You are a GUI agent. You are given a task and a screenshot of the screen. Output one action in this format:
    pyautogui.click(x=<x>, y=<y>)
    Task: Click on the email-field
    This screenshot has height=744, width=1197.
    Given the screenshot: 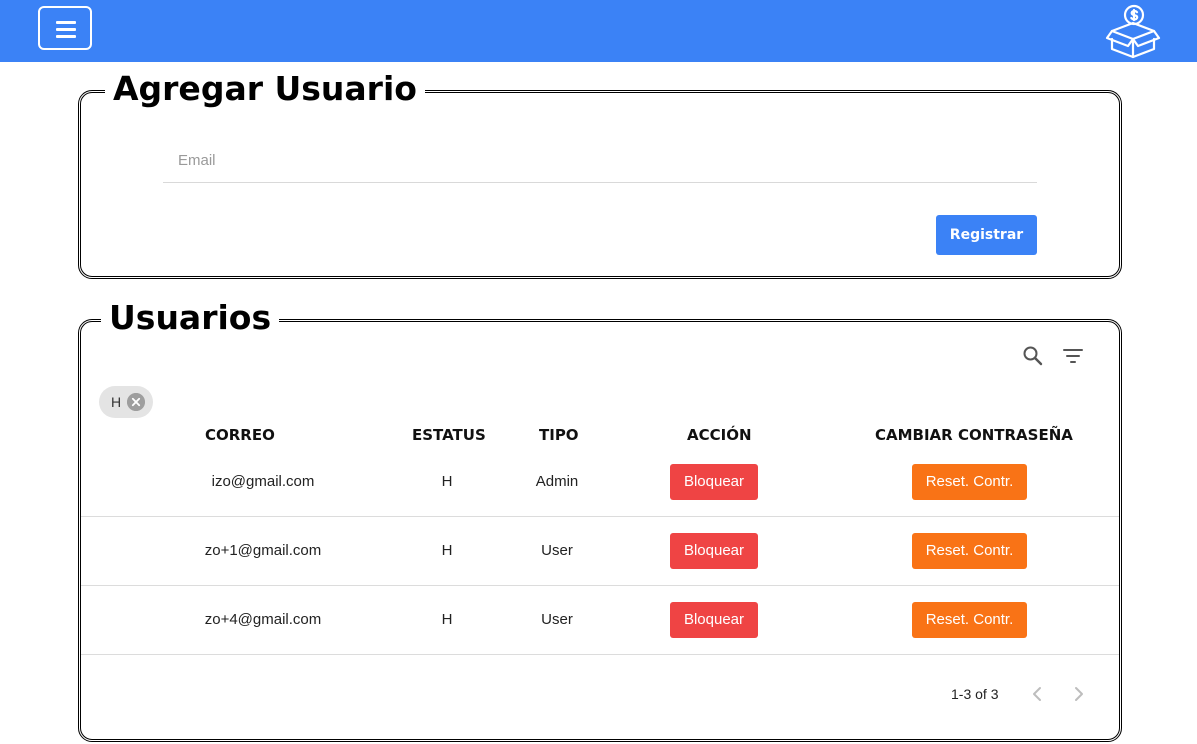 What is the action you would take?
    pyautogui.click(x=600, y=160)
    